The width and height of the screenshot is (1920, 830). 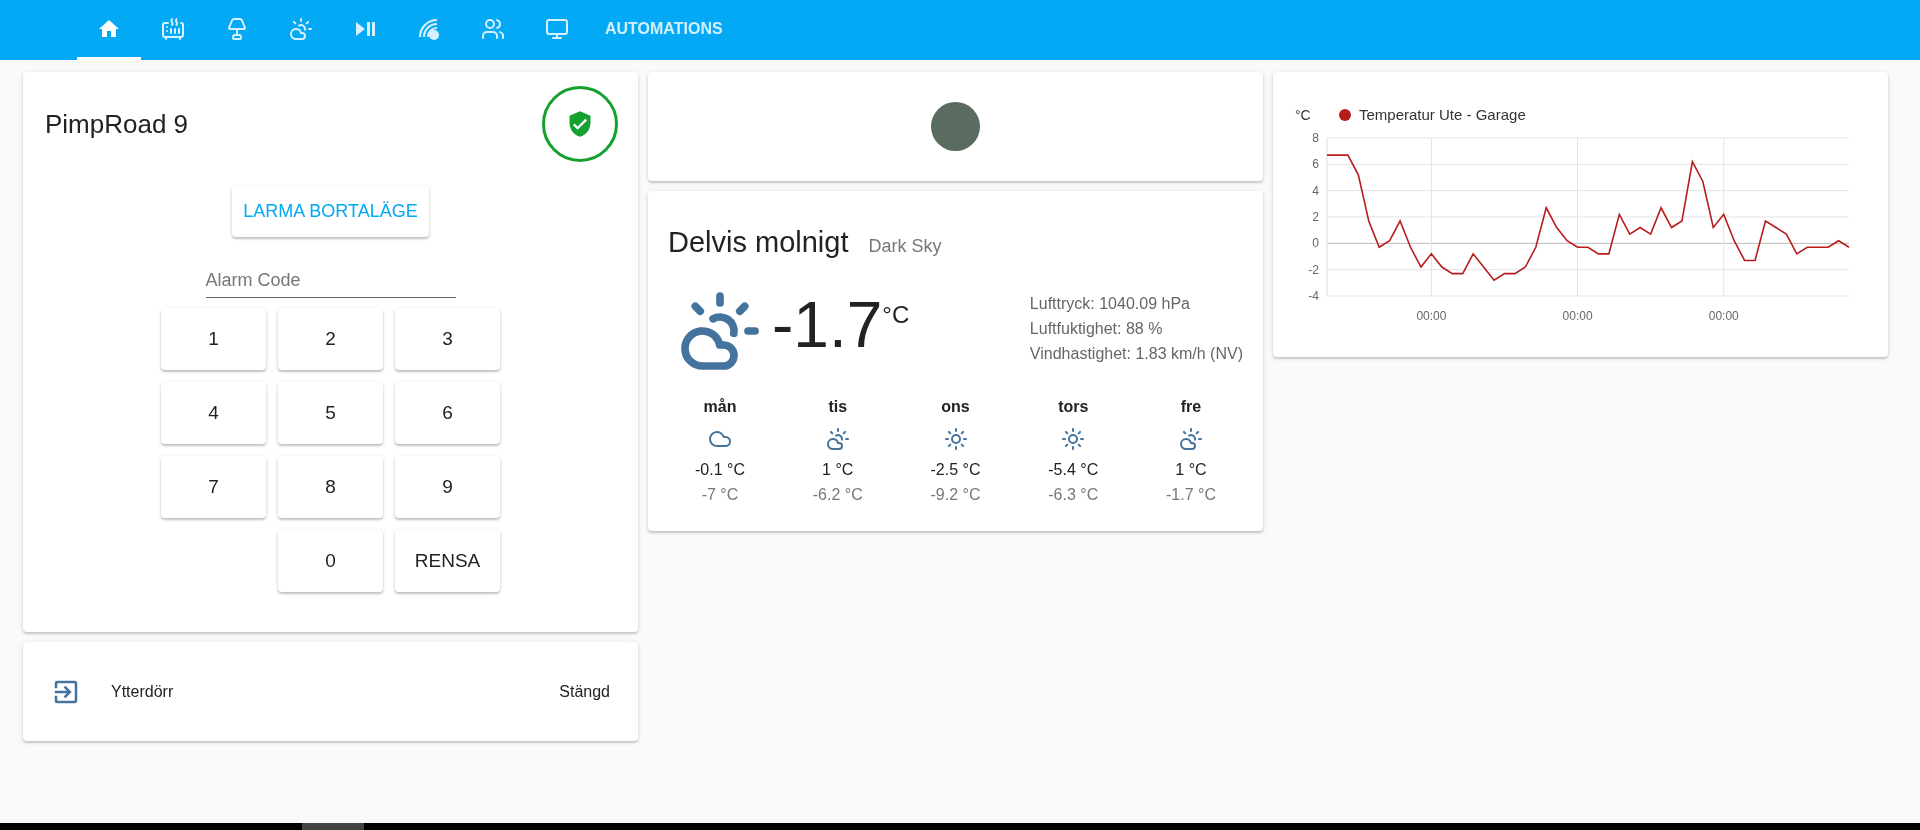 I want to click on current-temperature: -1.7, so click(x=827, y=324).